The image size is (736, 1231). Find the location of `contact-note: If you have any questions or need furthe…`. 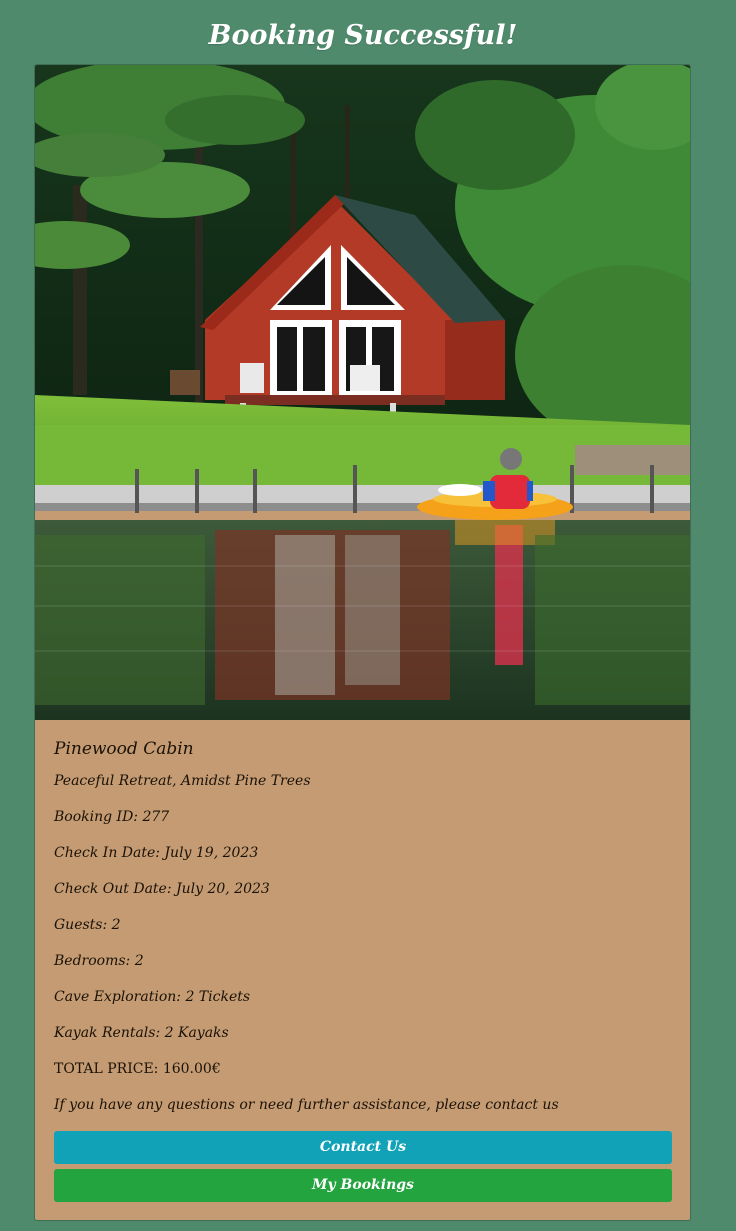

contact-note: If you have any questions or need furthe… is located at coordinates (306, 1105).